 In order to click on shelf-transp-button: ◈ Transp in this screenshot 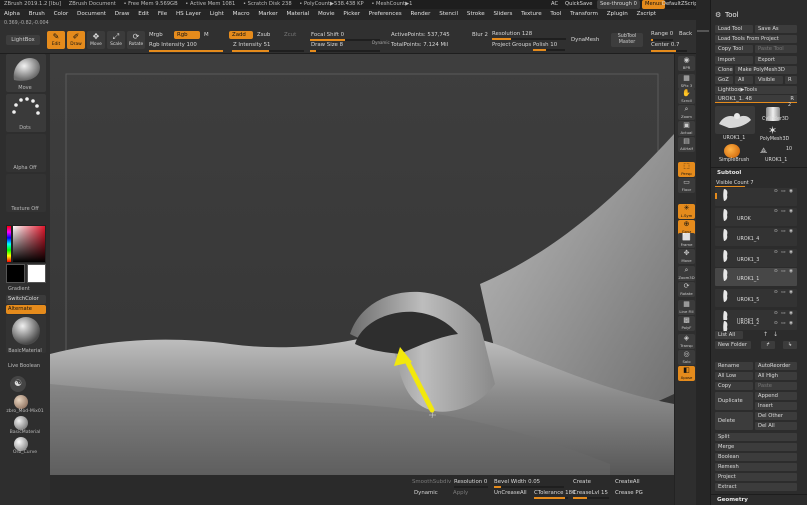, I will do `click(686, 341)`.